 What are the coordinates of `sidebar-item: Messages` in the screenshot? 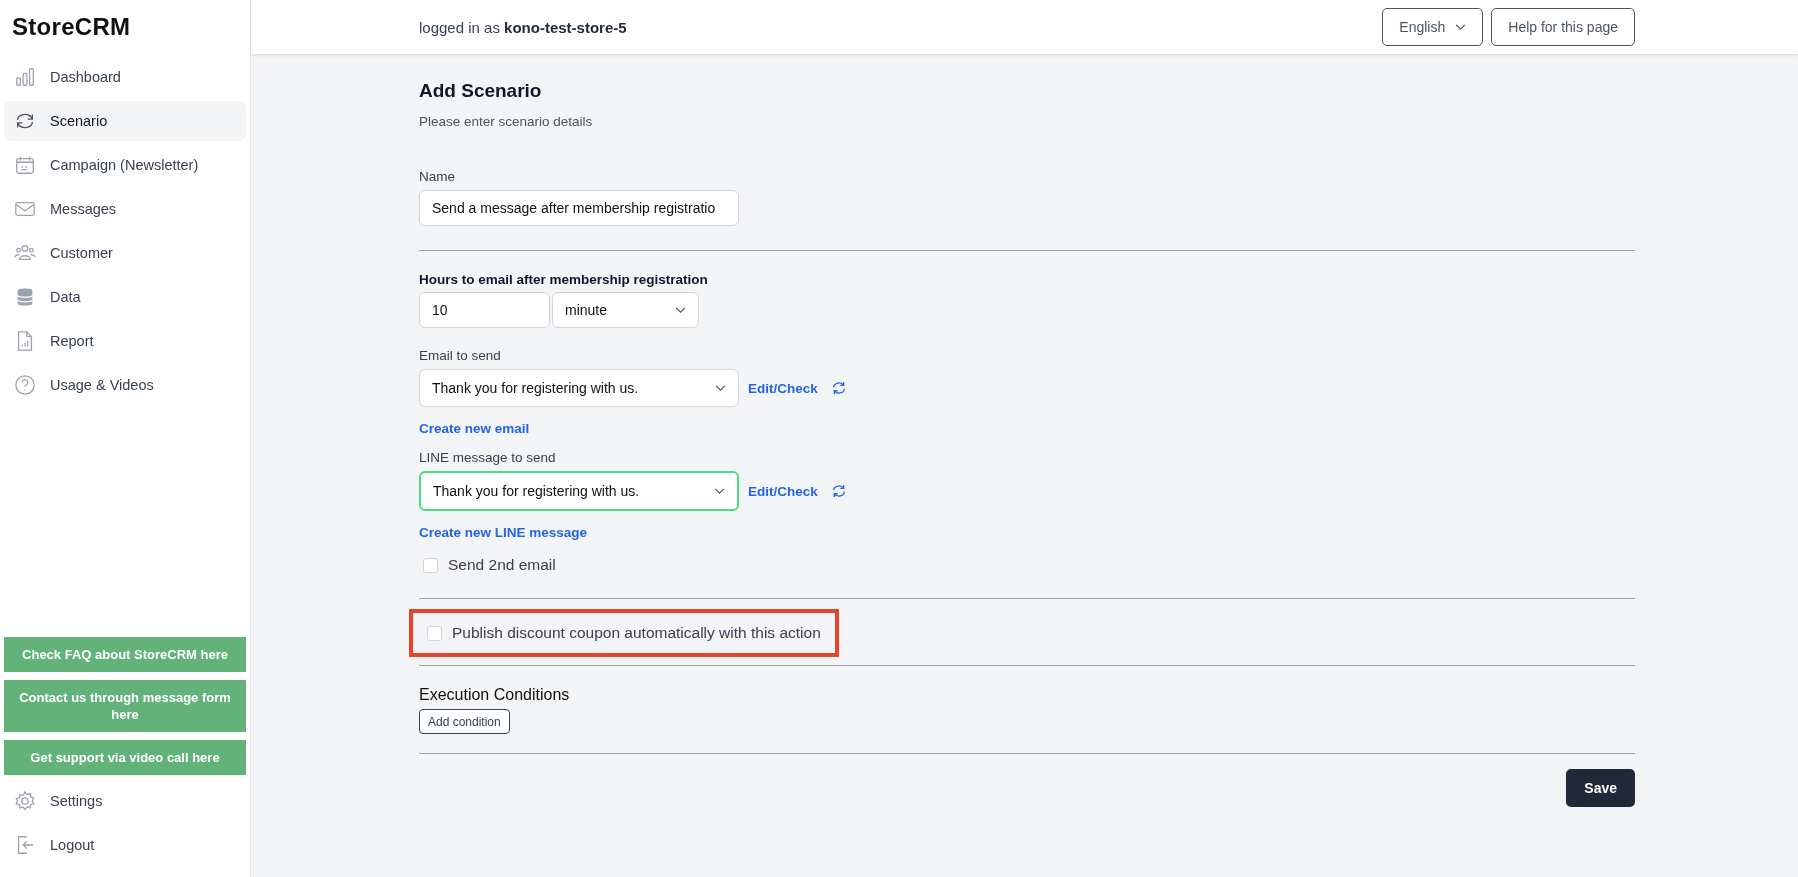 It's located at (125, 209).